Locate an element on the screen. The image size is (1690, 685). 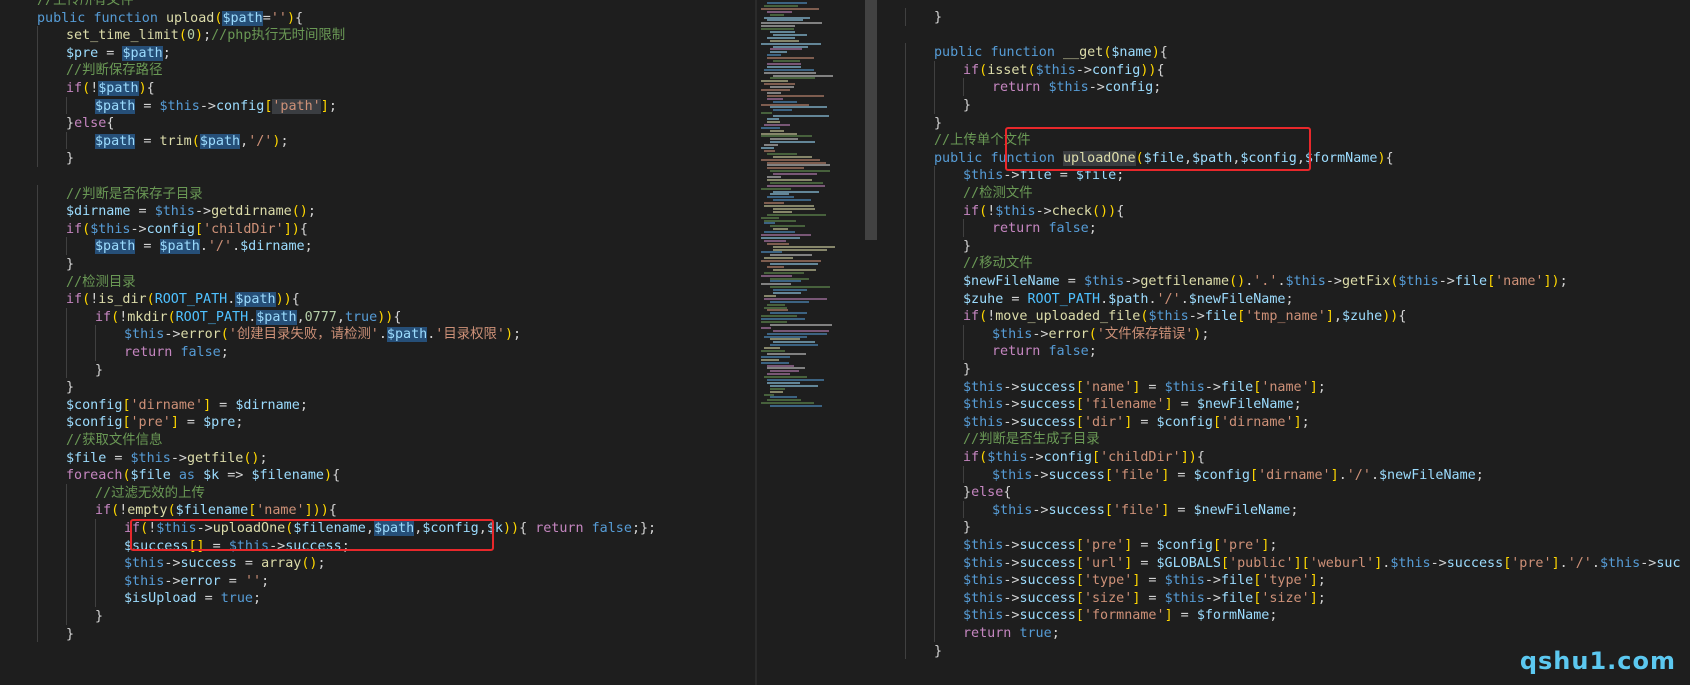
code-token: false is located at coordinates (1068, 229).